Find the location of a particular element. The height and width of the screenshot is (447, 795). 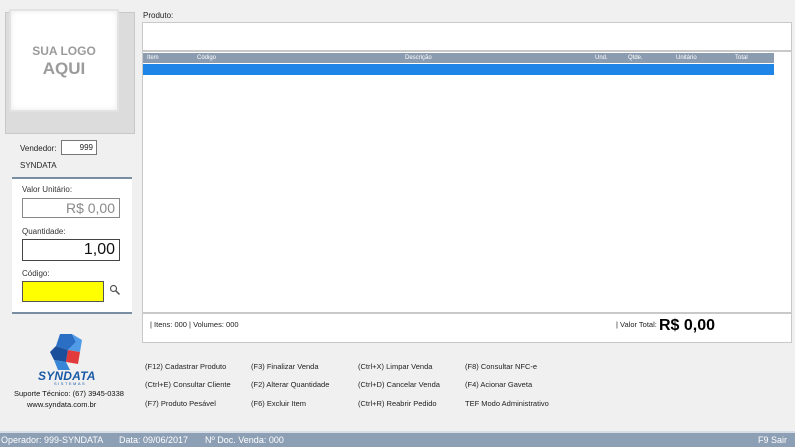

logo-text-line2: AQUI is located at coordinates (64, 68).